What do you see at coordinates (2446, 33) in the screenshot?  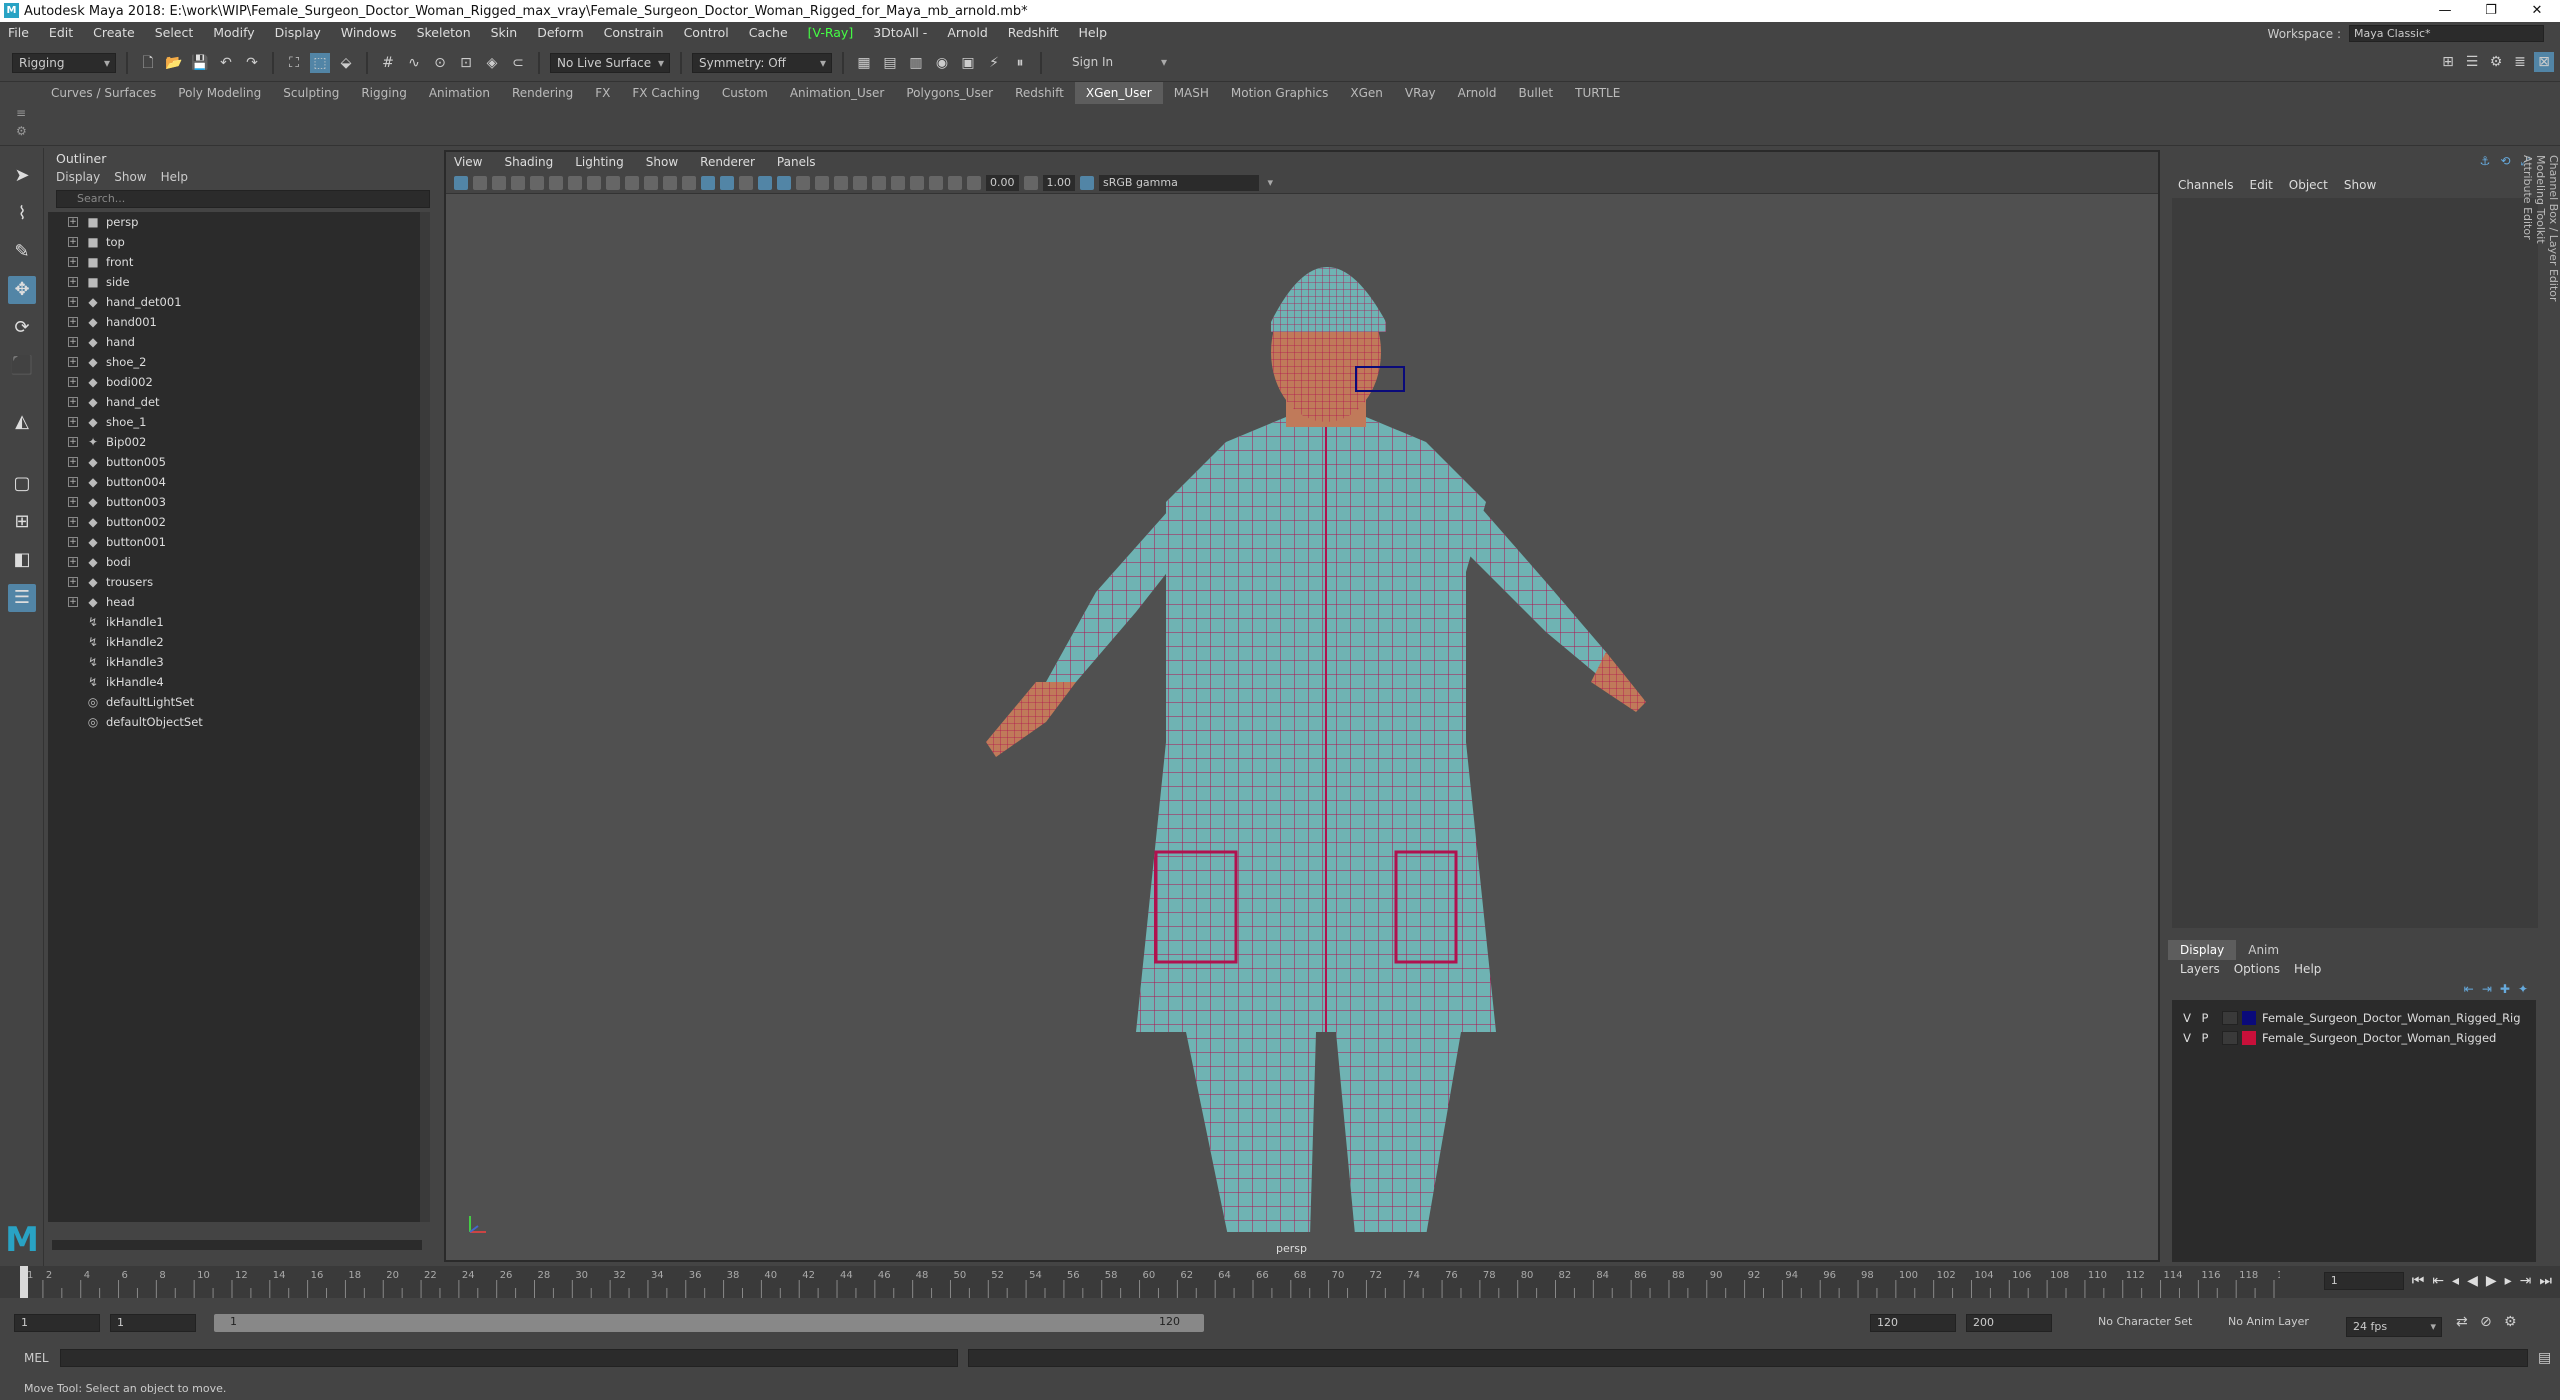 I see `workspace-dropdown: Maya Classic*` at bounding box center [2446, 33].